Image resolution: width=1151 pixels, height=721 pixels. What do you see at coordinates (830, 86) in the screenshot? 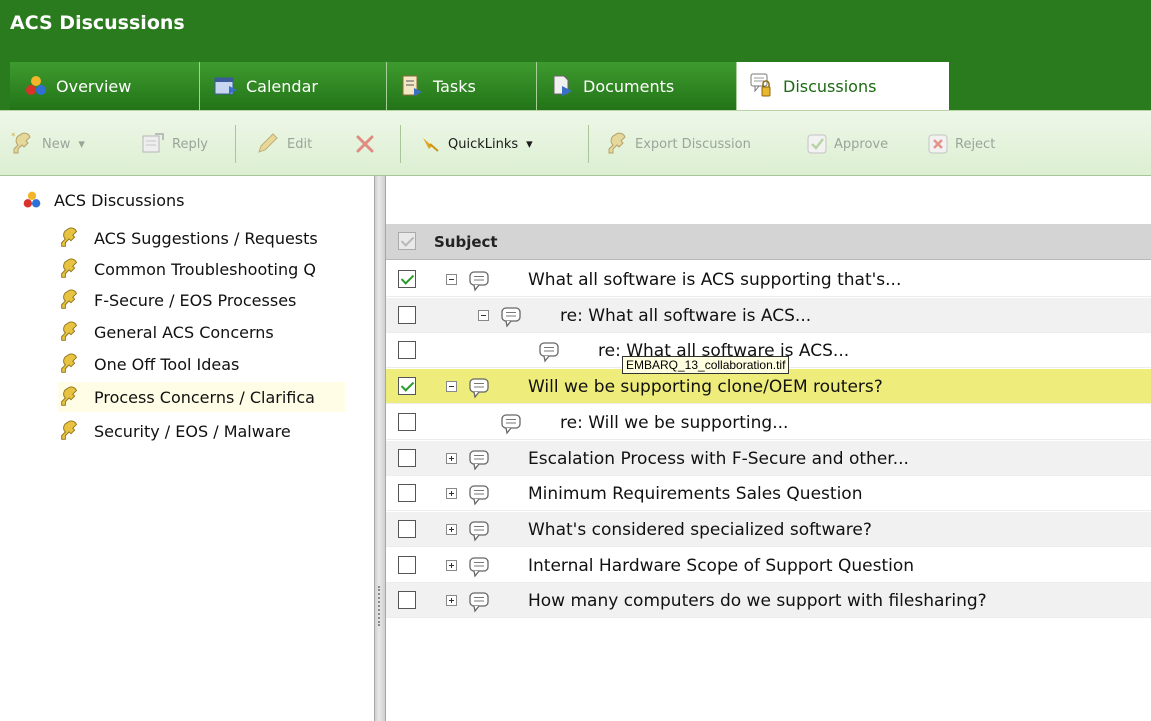
I see `tab-label: Discussions` at bounding box center [830, 86].